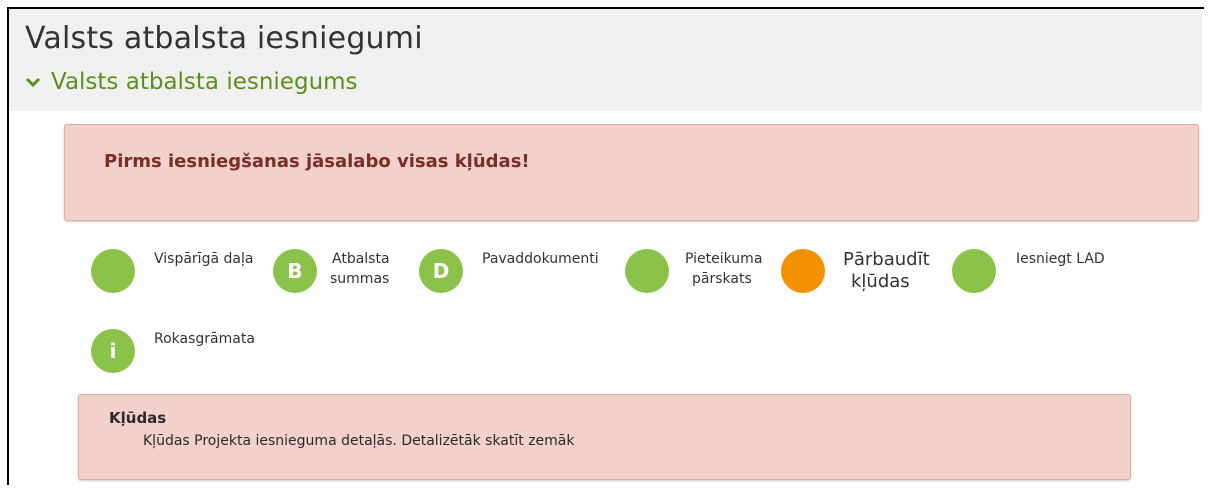 This screenshot has height=493, width=1212. Describe the element at coordinates (360, 279) in the screenshot. I see `step-label-line2: summas` at that location.